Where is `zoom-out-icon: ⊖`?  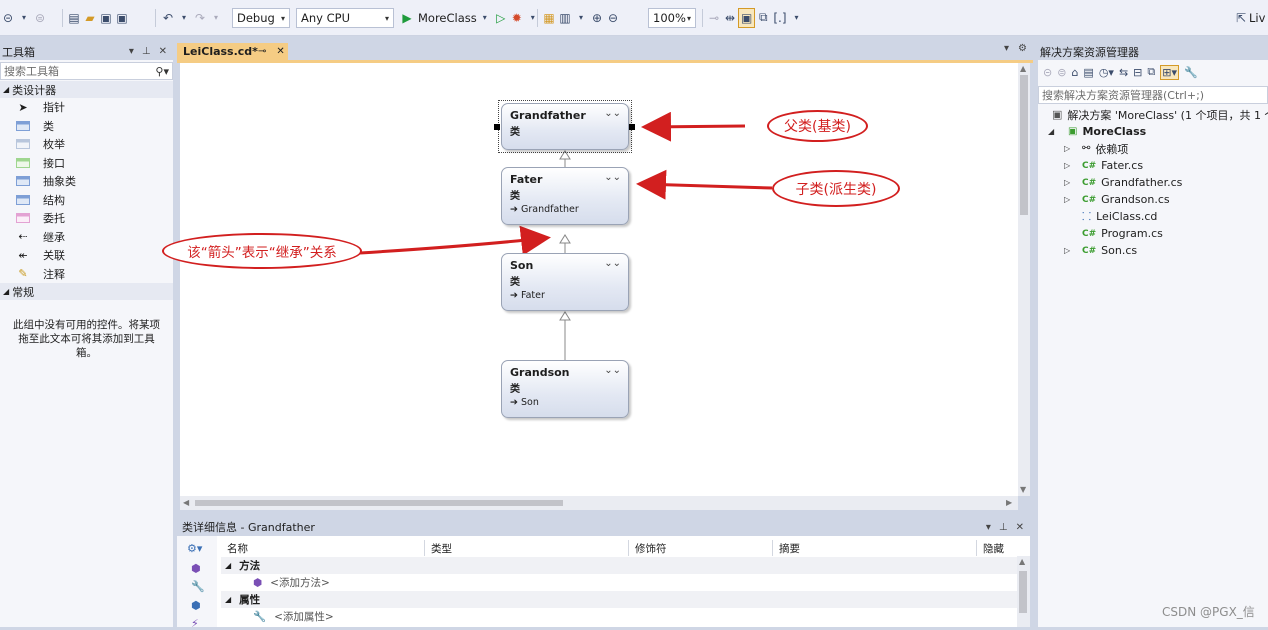
zoom-out-icon: ⊖ is located at coordinates (613, 18).